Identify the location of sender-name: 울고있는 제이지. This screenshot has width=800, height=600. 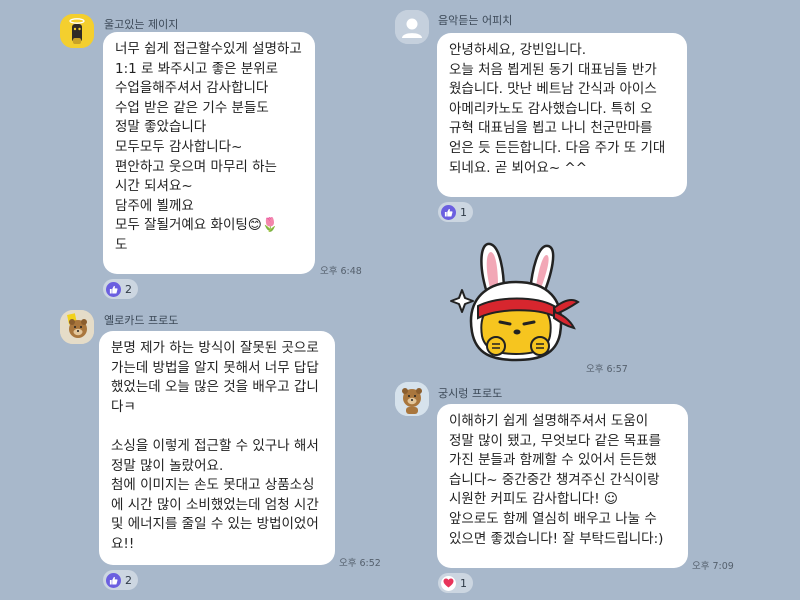
(141, 24).